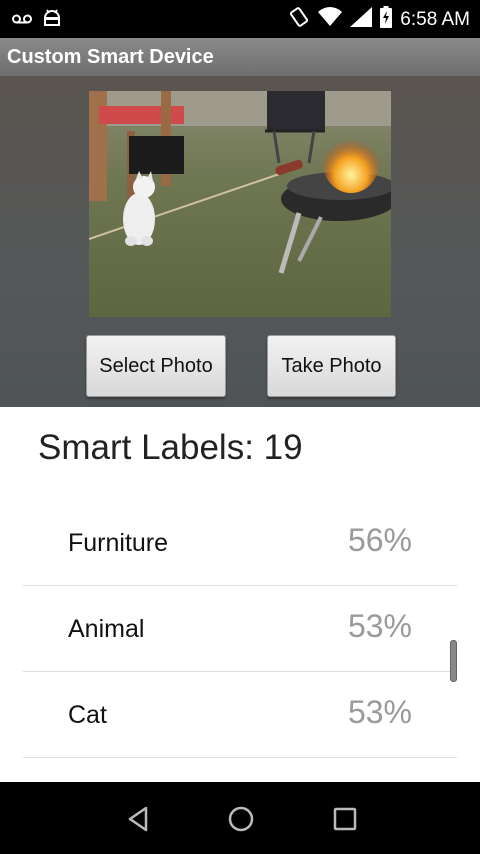  Describe the element at coordinates (240, 57) in the screenshot. I see `action-bar: Custom Smart Device` at that location.